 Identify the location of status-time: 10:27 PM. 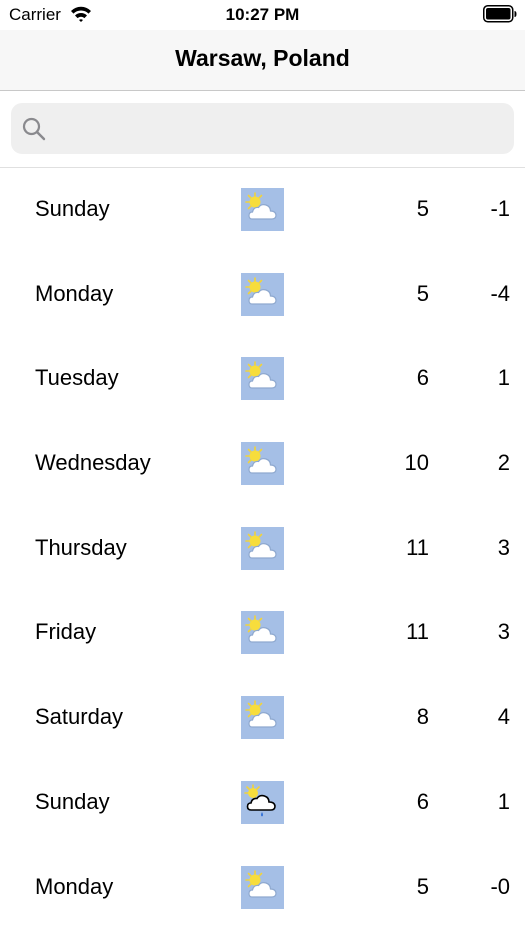
(262, 14).